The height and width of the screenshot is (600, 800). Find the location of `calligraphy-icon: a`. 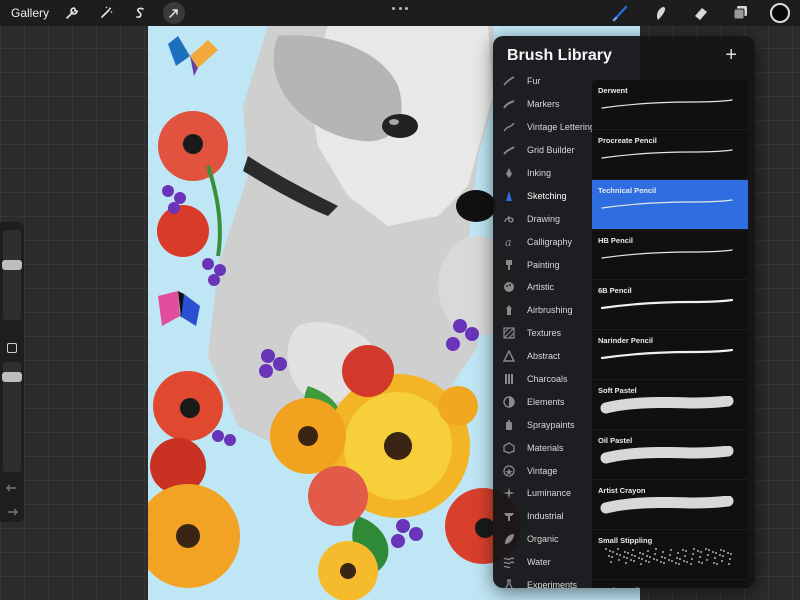

calligraphy-icon: a is located at coordinates (509, 242).